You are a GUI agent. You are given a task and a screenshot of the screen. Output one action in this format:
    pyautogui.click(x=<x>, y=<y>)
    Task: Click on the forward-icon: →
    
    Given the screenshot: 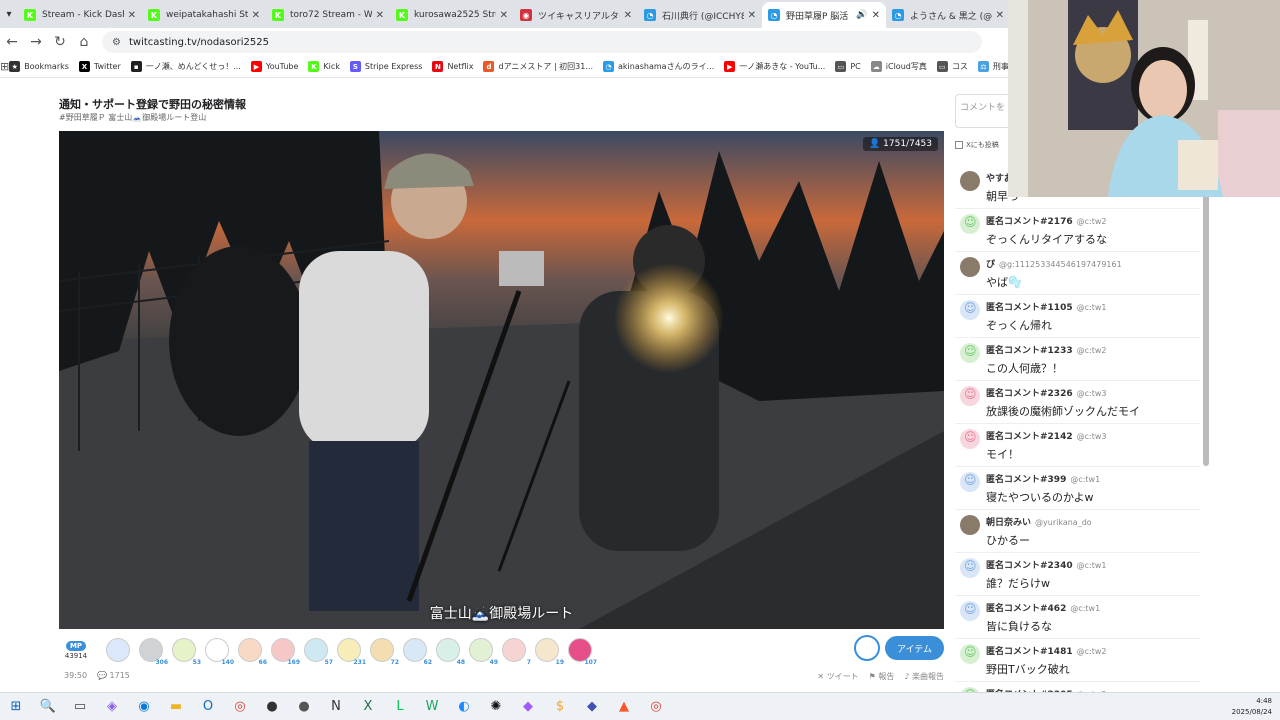 What is the action you would take?
    pyautogui.click(x=36, y=42)
    